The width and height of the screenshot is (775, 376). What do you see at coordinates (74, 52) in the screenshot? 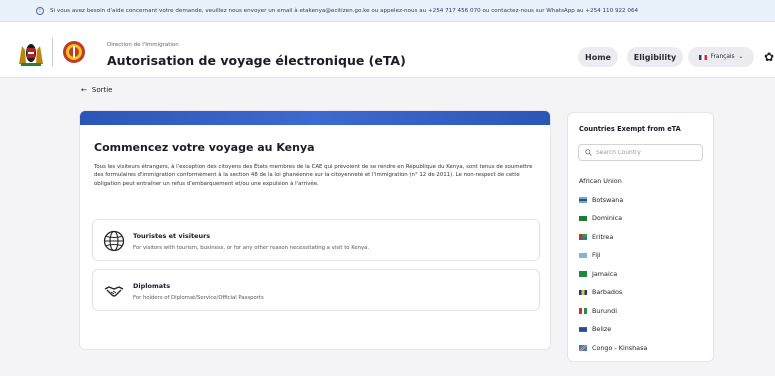
I see `immigration-seal-logo` at bounding box center [74, 52].